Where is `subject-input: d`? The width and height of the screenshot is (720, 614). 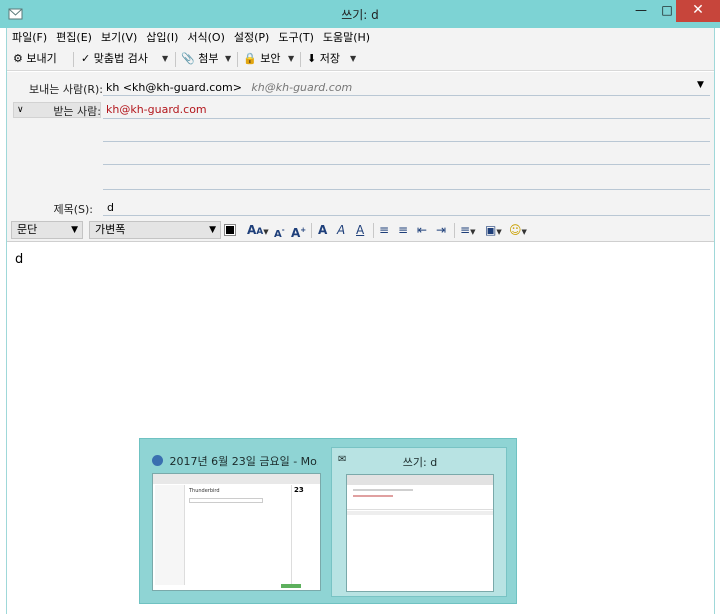 subject-input: d is located at coordinates (110, 207).